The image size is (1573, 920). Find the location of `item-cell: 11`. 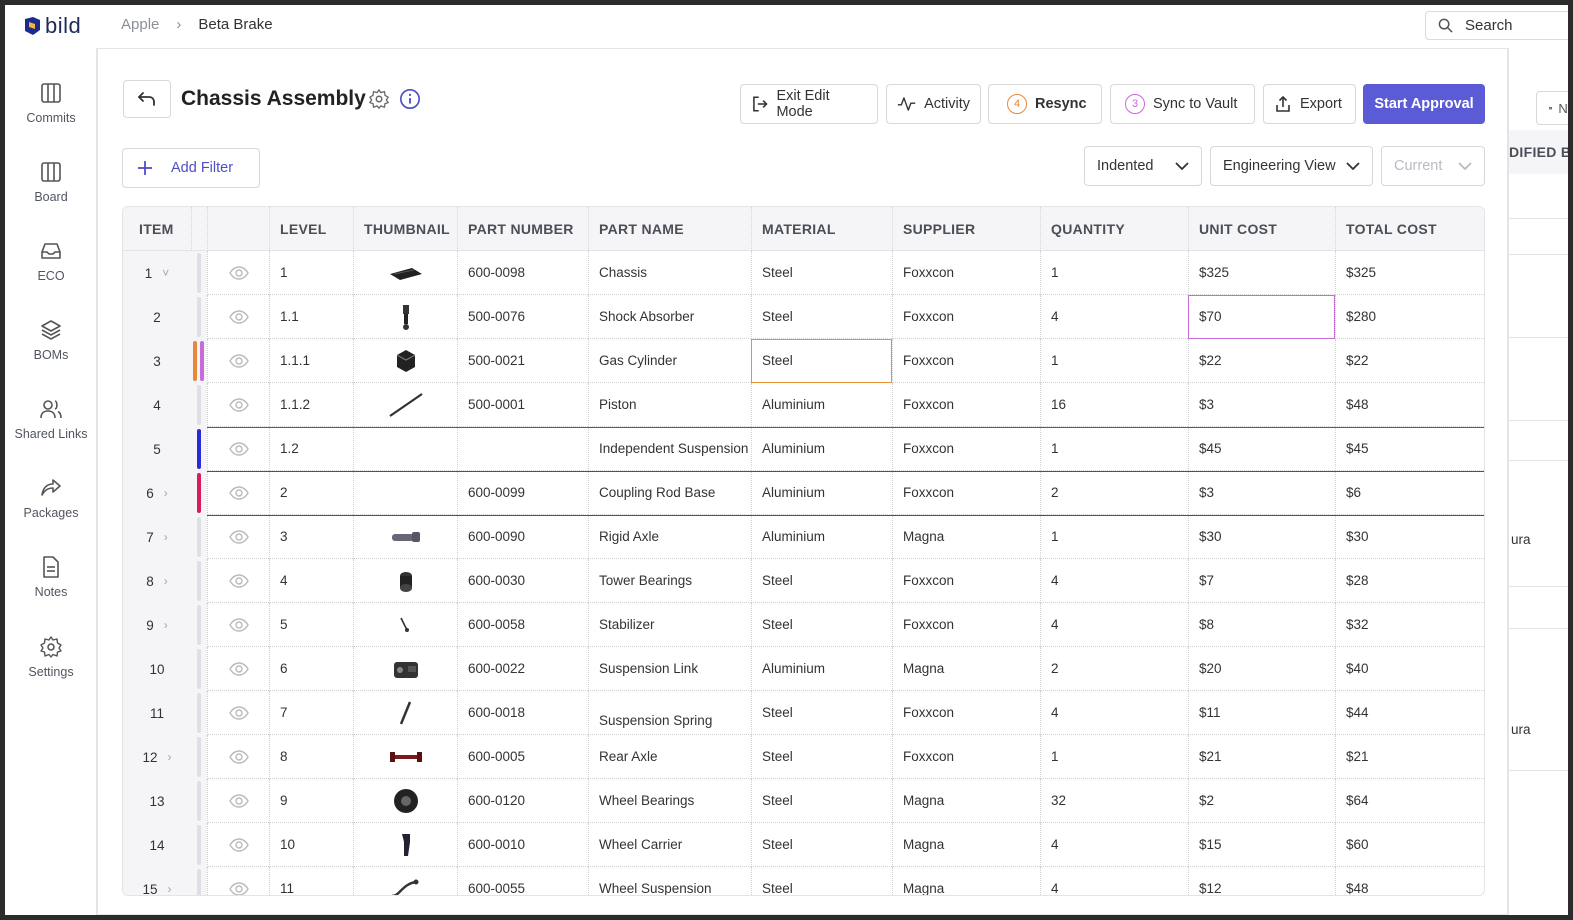

item-cell: 11 is located at coordinates (157, 713).